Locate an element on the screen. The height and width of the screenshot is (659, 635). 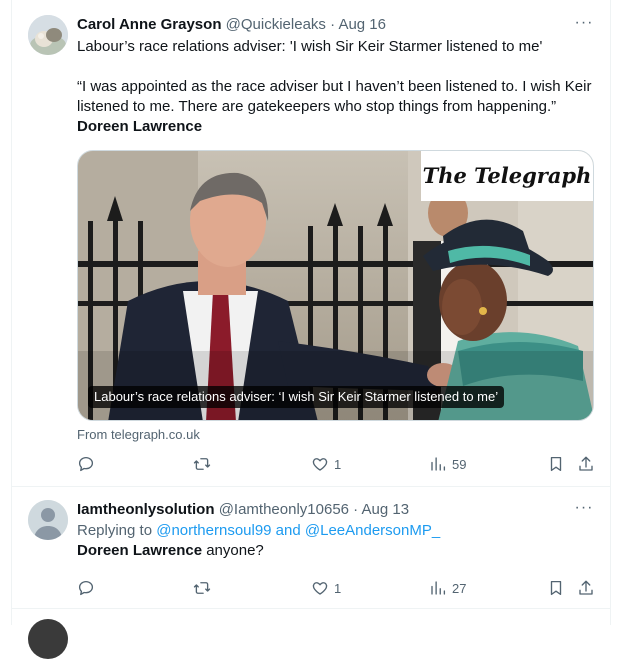
tweet is located at coordinates (311, 634).